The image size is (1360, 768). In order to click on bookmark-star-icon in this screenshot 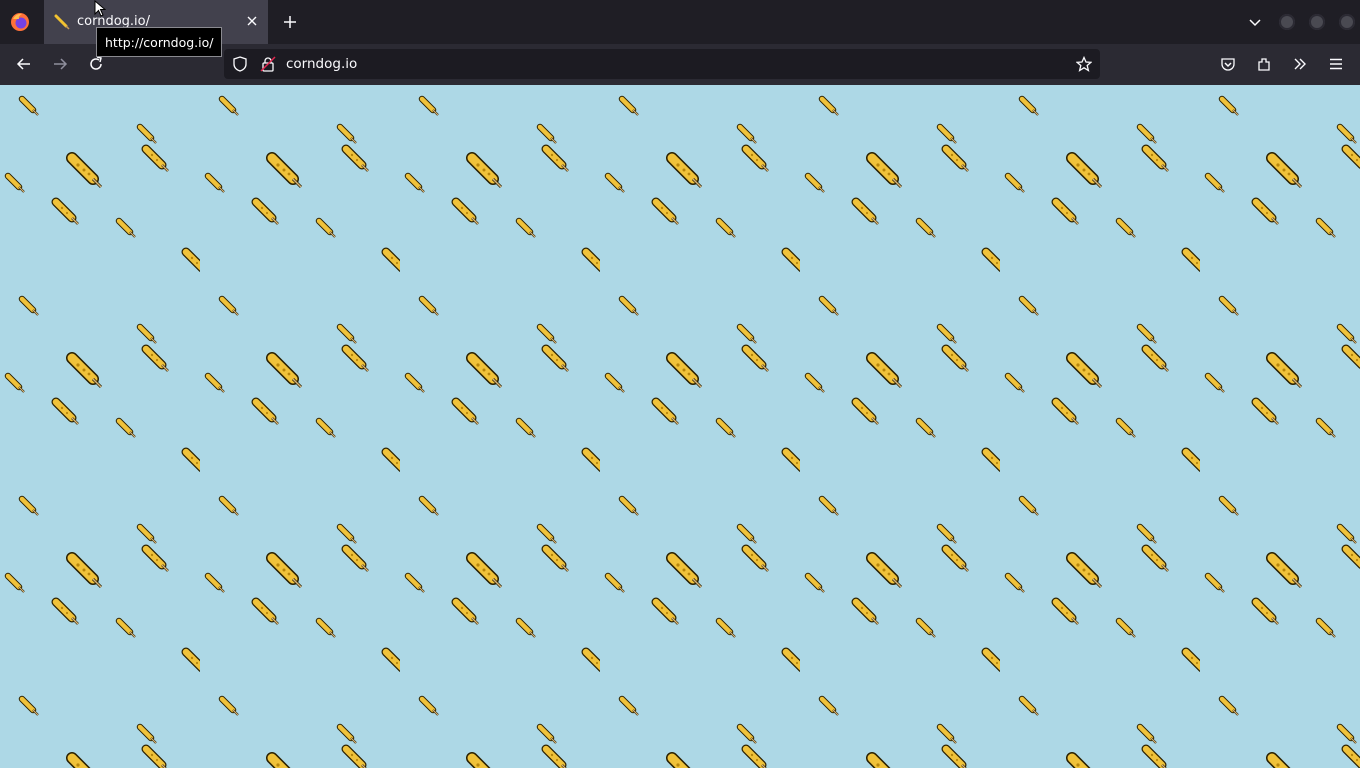, I will do `click(1084, 64)`.